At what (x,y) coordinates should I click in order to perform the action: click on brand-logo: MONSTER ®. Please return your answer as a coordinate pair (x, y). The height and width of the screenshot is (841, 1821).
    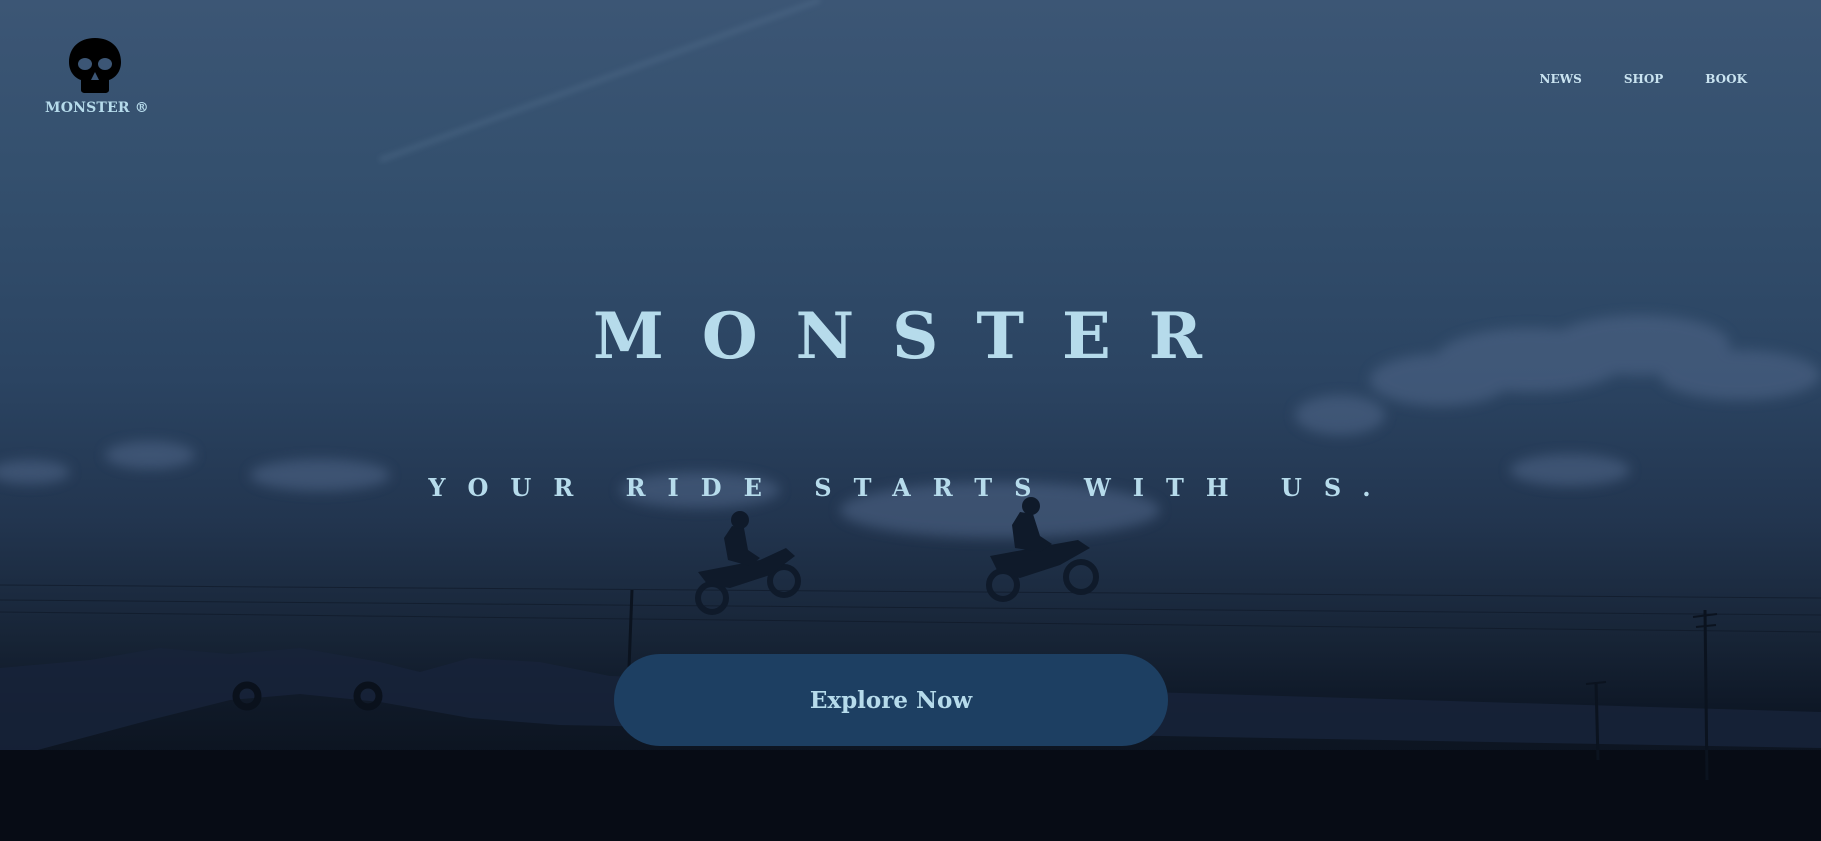
    Looking at the image, I should click on (97, 76).